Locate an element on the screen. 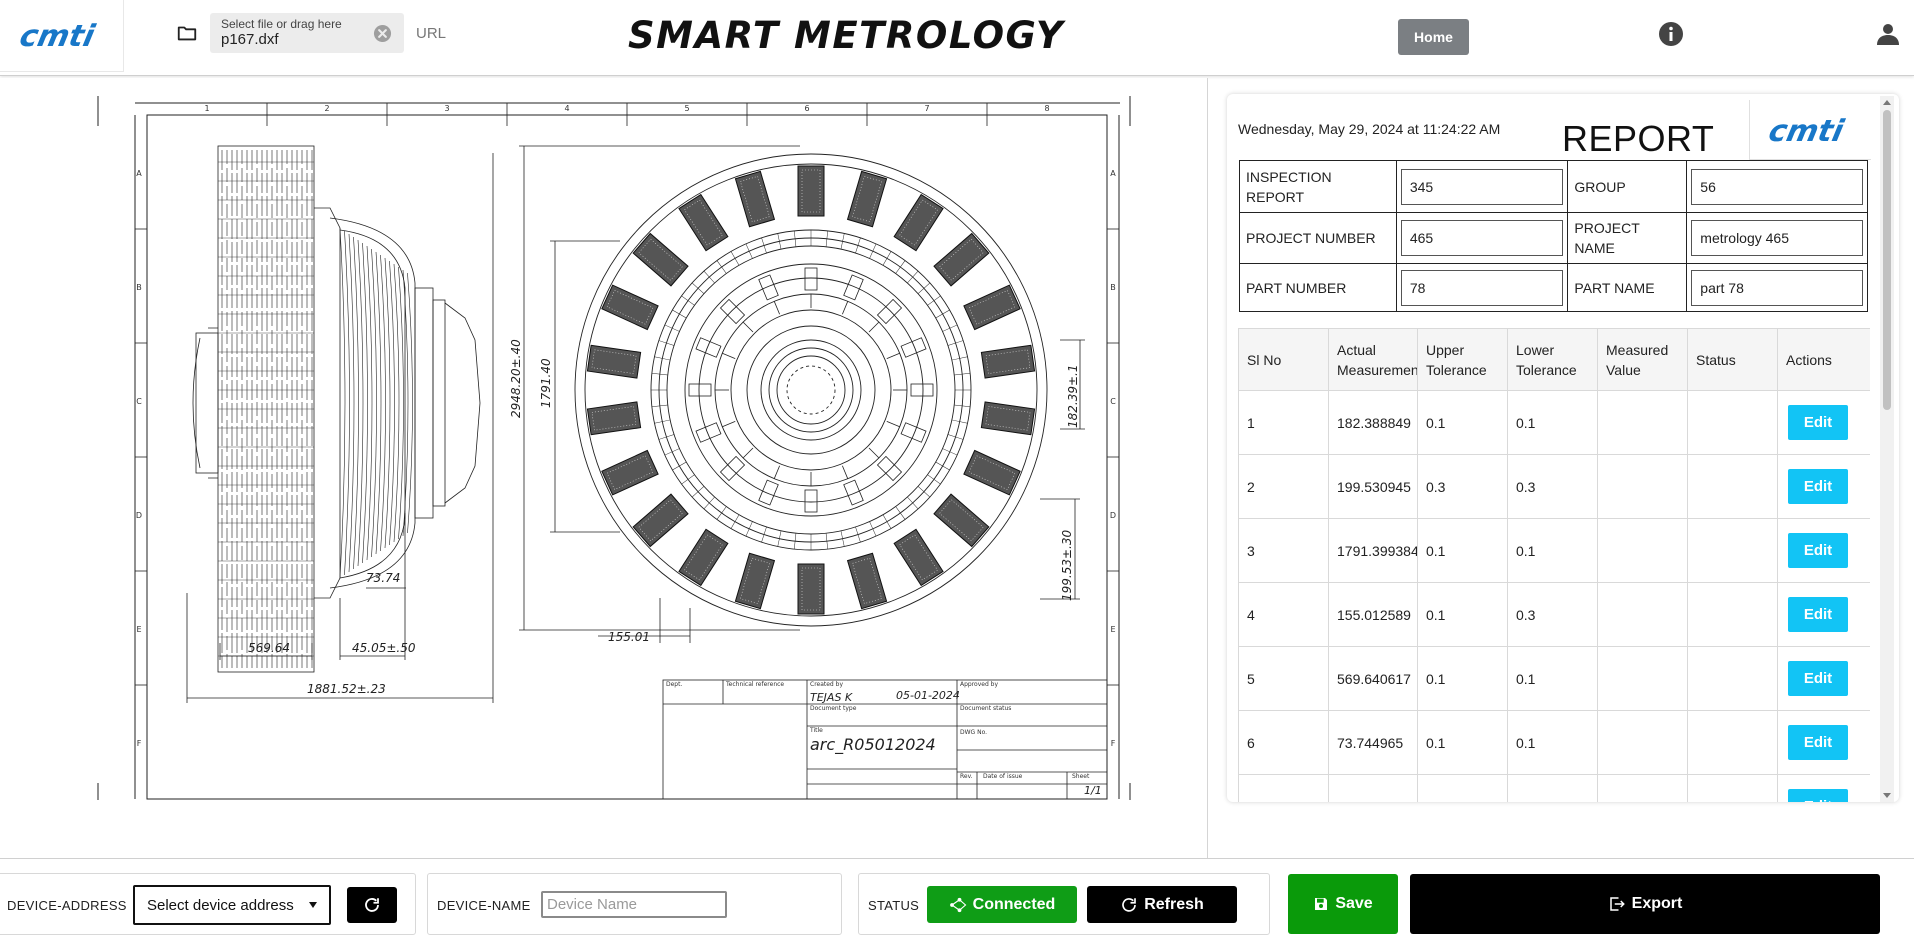  device-address-select: Select device address is located at coordinates (232, 905).